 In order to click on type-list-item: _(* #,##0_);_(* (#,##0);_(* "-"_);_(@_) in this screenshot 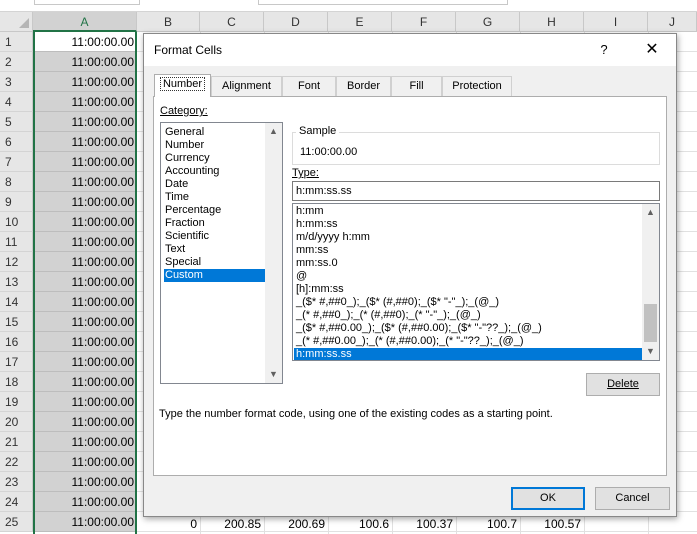, I will do `click(468, 315)`.